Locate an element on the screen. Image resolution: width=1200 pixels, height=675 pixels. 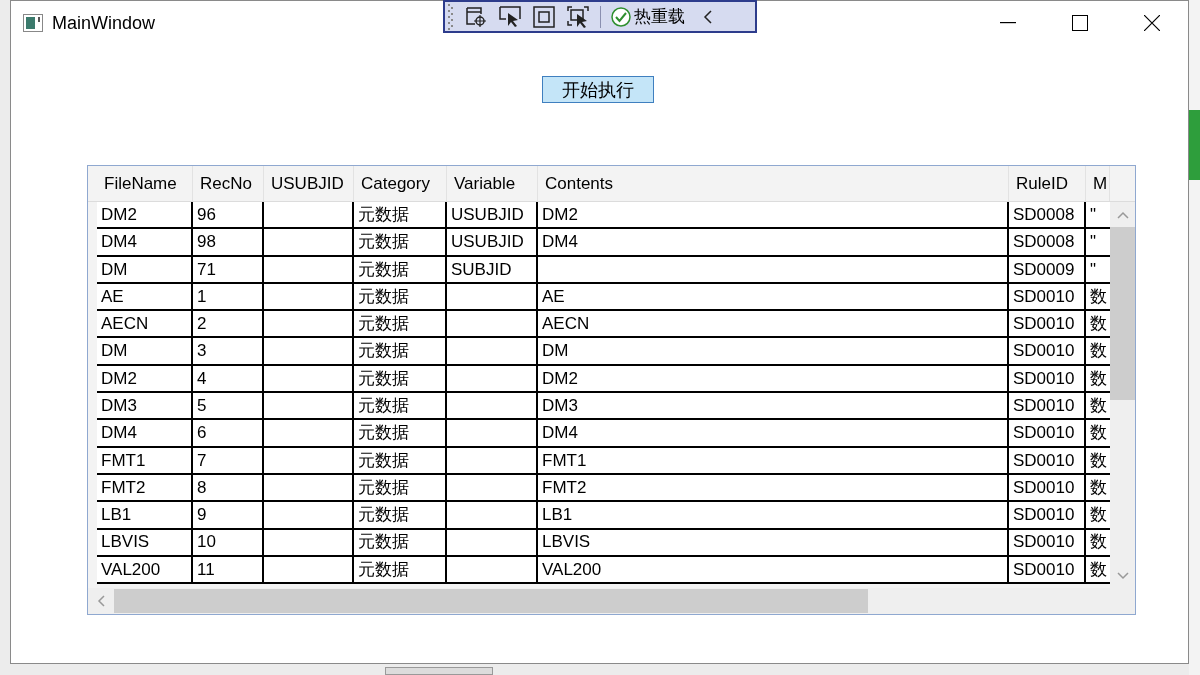
table-cell: 10 is located at coordinates (228, 542).